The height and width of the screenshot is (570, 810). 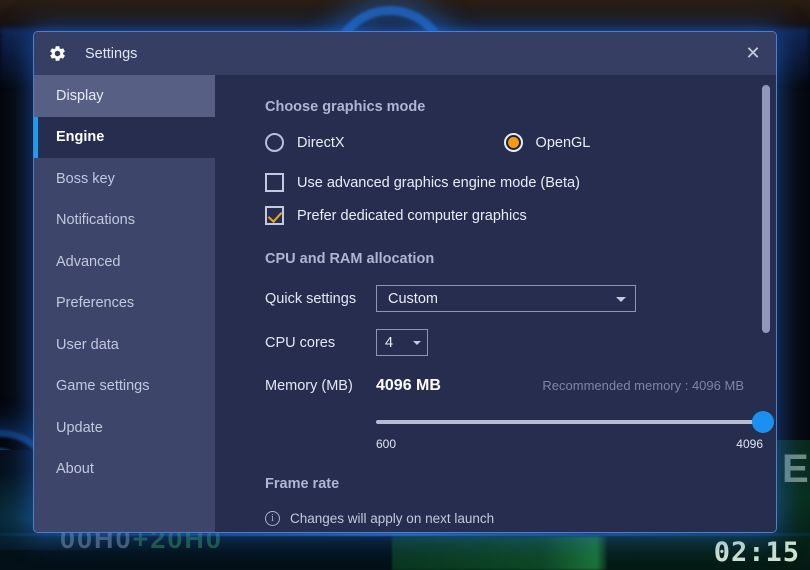 I want to click on checkbox-icon-advanced-graphics-engine, so click(x=274, y=182).